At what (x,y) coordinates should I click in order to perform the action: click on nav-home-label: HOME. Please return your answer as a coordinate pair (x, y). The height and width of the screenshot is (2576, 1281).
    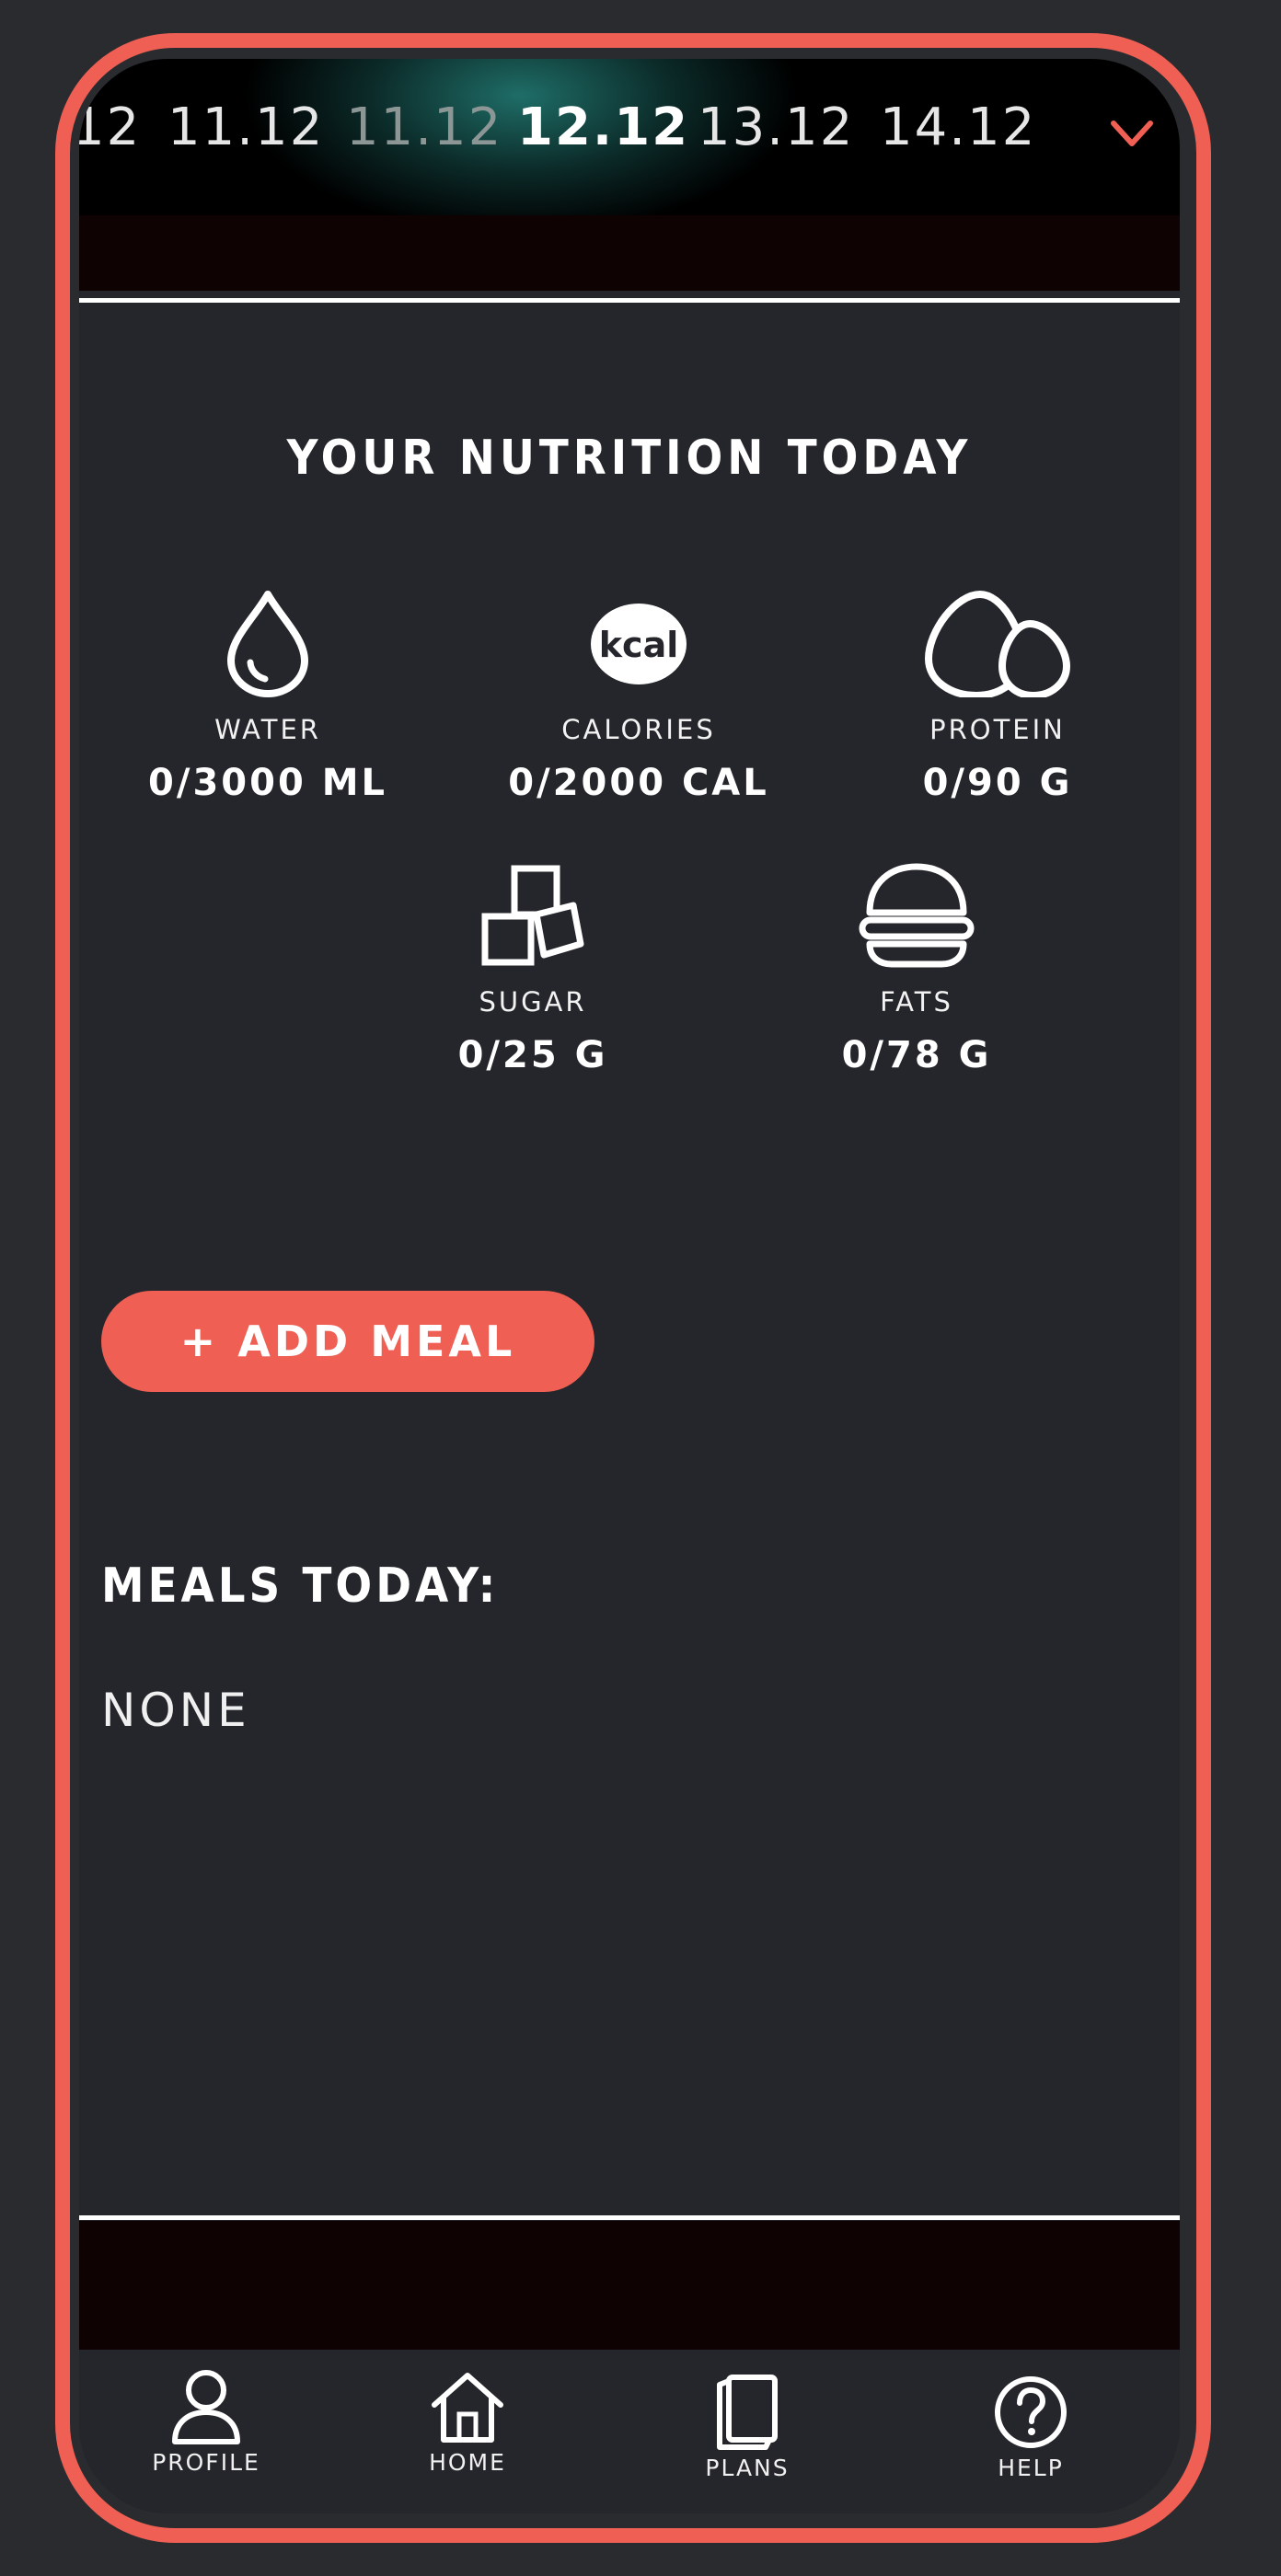
    Looking at the image, I should click on (467, 2462).